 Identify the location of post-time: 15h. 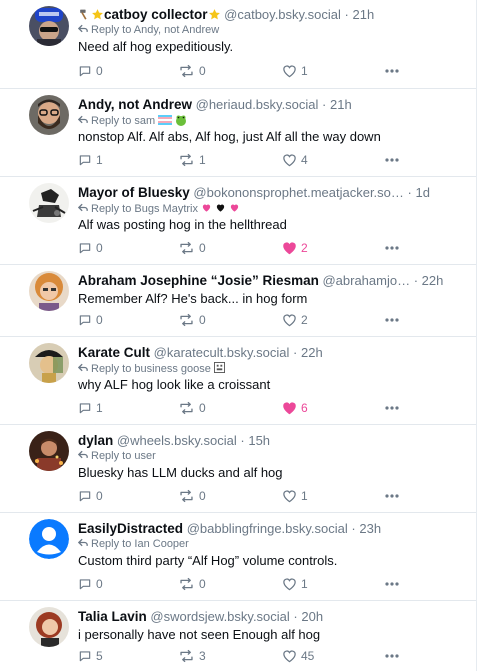
(259, 440).